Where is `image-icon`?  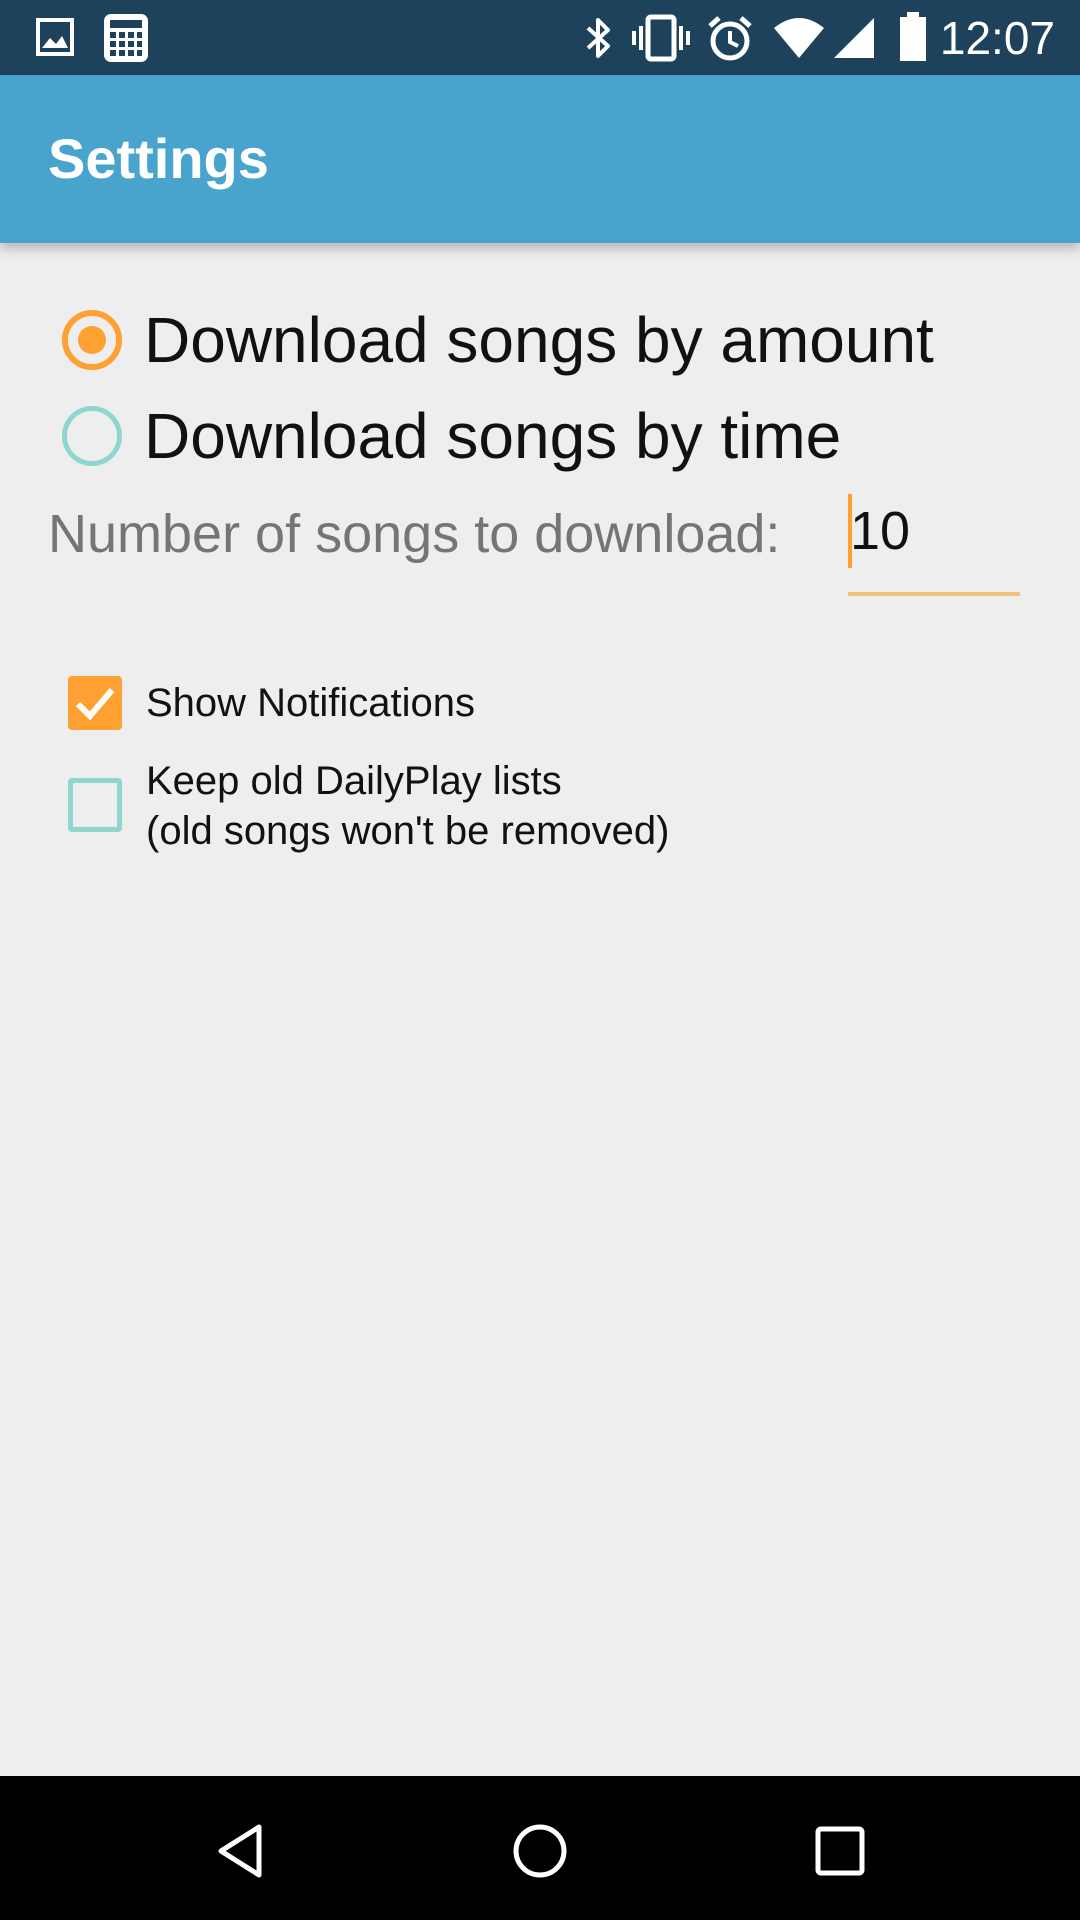
image-icon is located at coordinates (55, 37).